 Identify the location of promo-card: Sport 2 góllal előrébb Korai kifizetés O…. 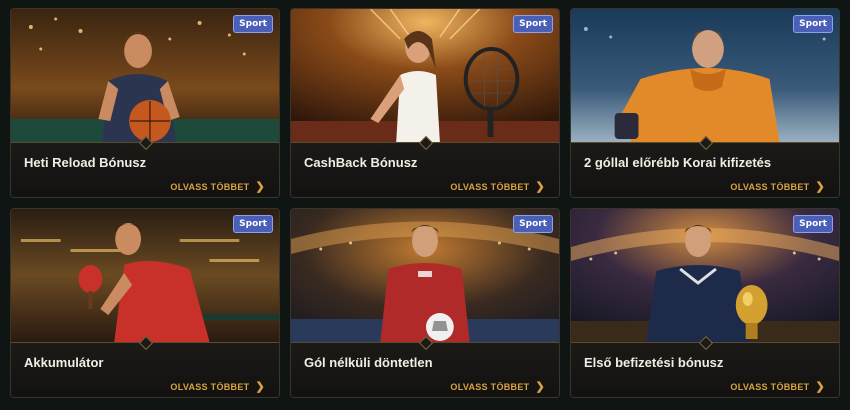
(705, 103).